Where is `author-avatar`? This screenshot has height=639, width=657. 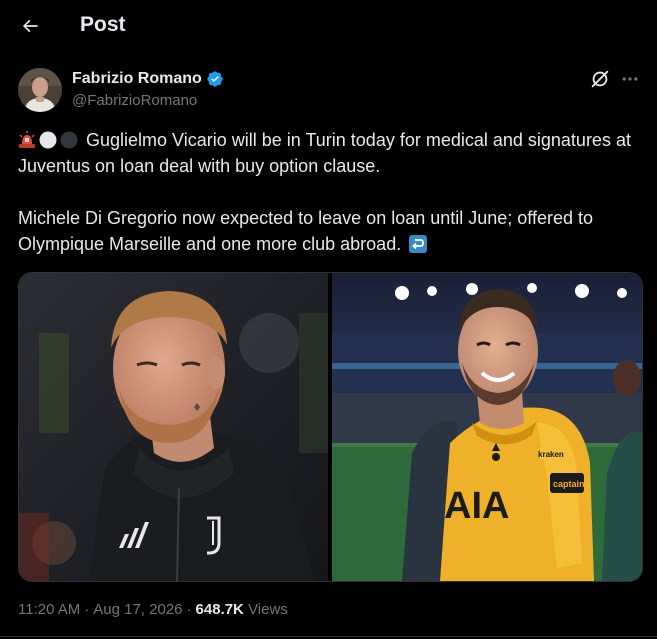 author-avatar is located at coordinates (40, 90).